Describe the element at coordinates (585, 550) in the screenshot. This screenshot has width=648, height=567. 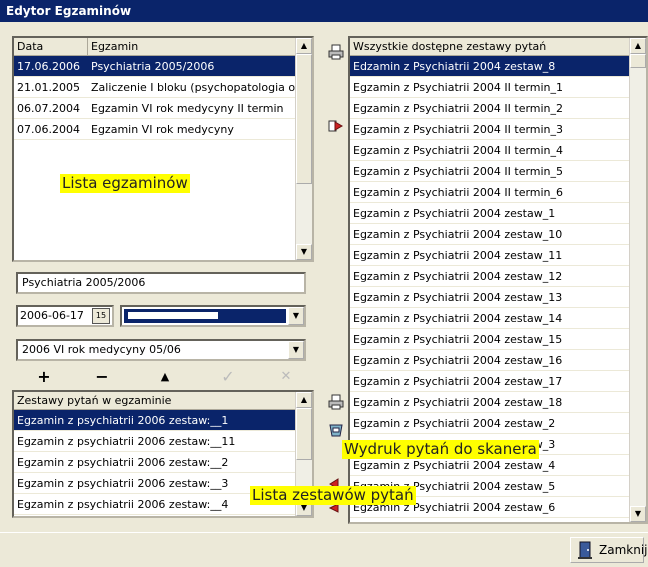
I see `door-icon` at that location.